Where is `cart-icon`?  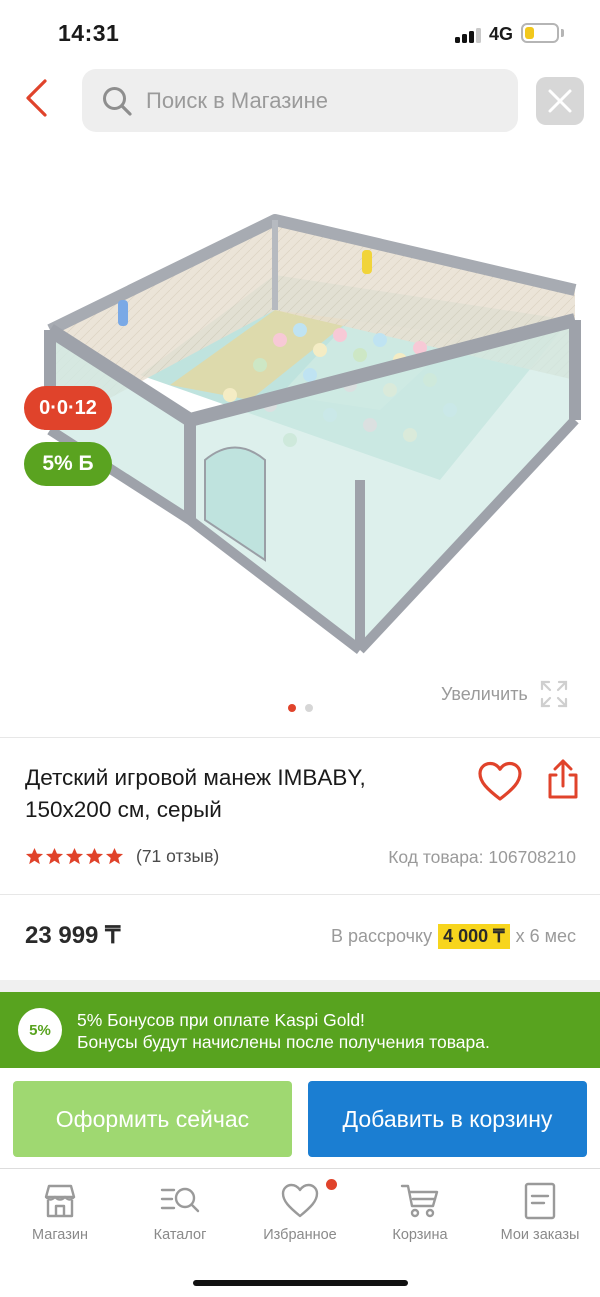 cart-icon is located at coordinates (419, 1201).